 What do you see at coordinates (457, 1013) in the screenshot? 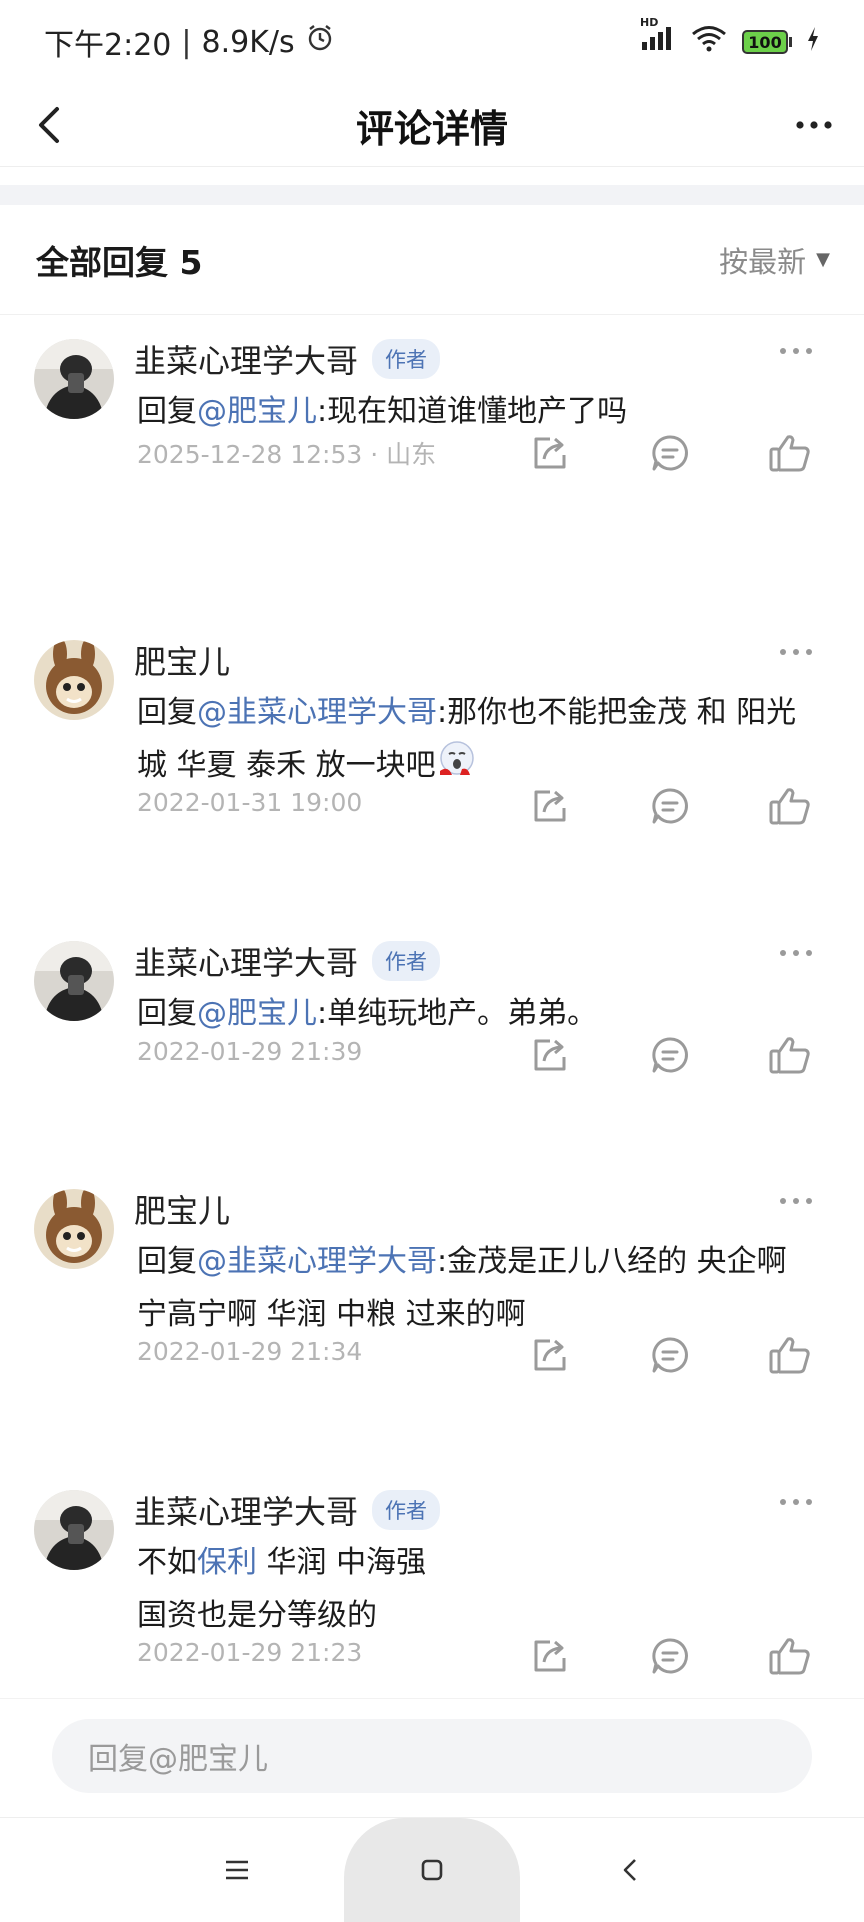
I see `comment-body: :单纯玩地产。弟弟。` at bounding box center [457, 1013].